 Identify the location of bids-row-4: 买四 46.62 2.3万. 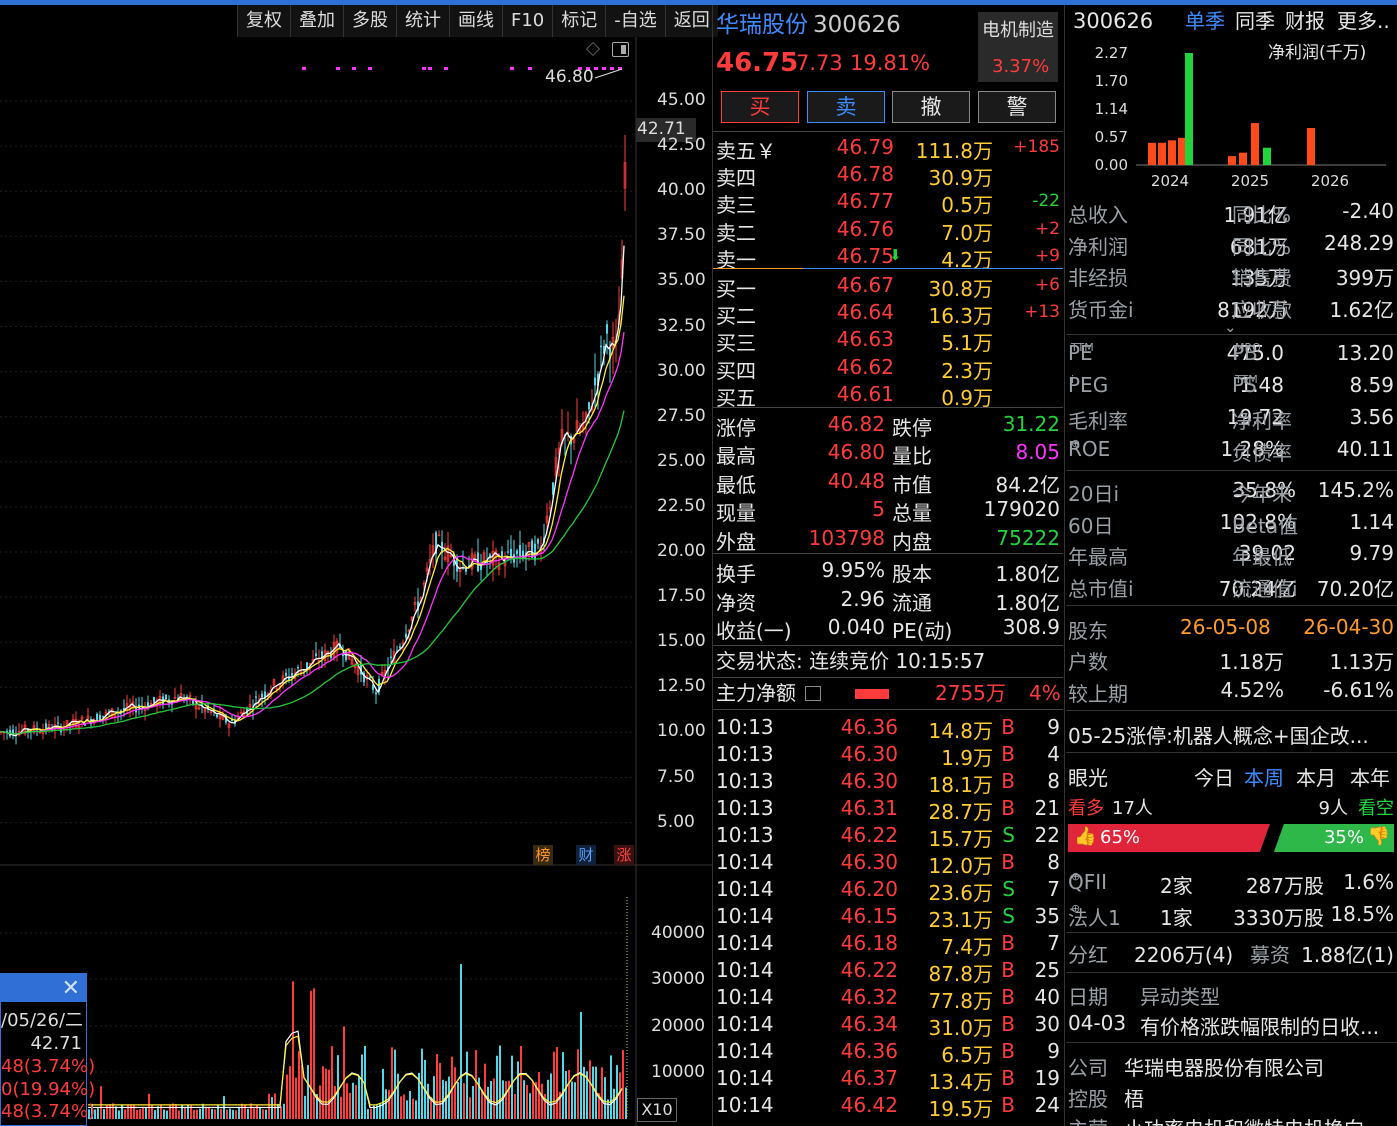
(889, 369).